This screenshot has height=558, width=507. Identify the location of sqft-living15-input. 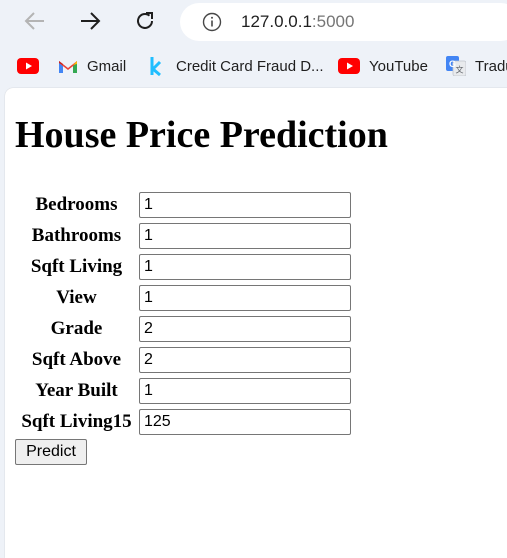
(245, 422).